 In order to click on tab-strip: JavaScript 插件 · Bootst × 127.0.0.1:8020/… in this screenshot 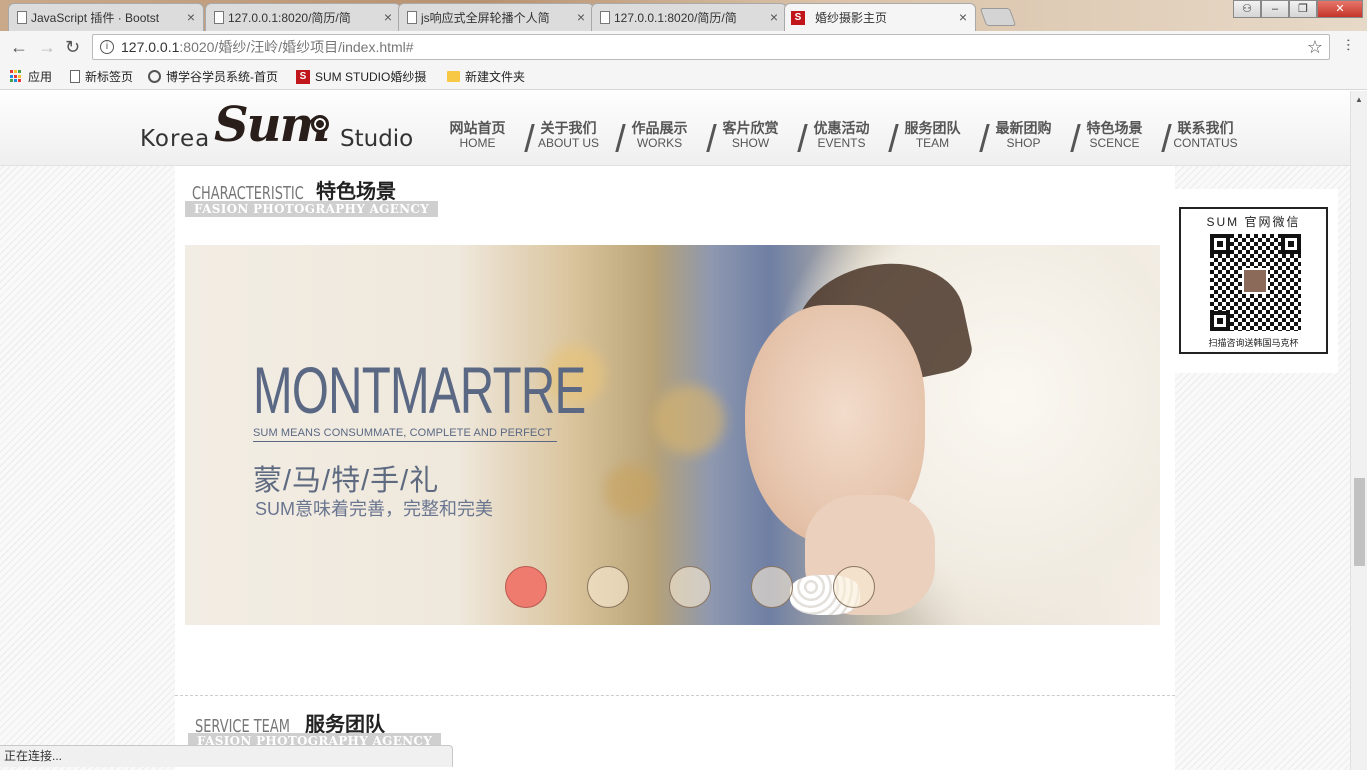, I will do `click(683, 15)`.